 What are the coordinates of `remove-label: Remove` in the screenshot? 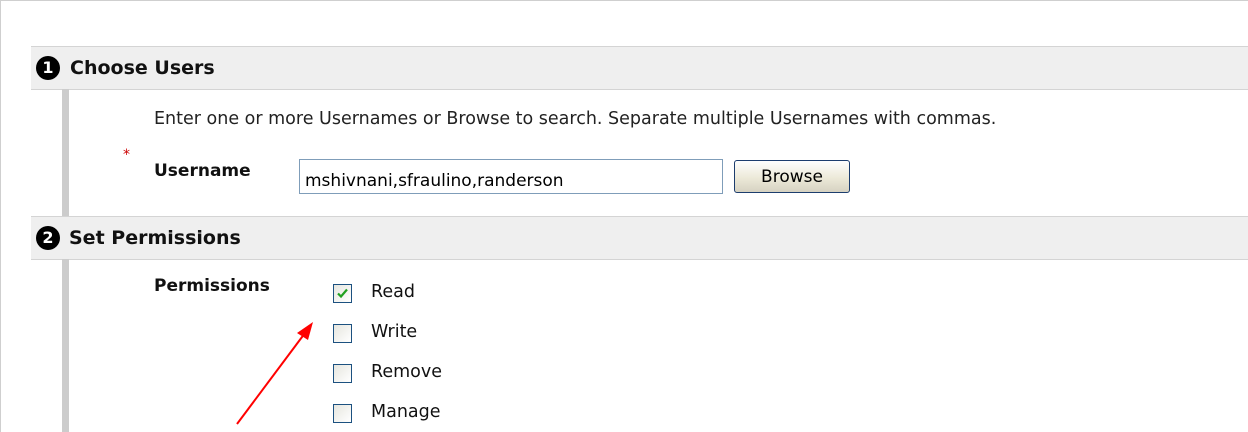 It's located at (407, 372).